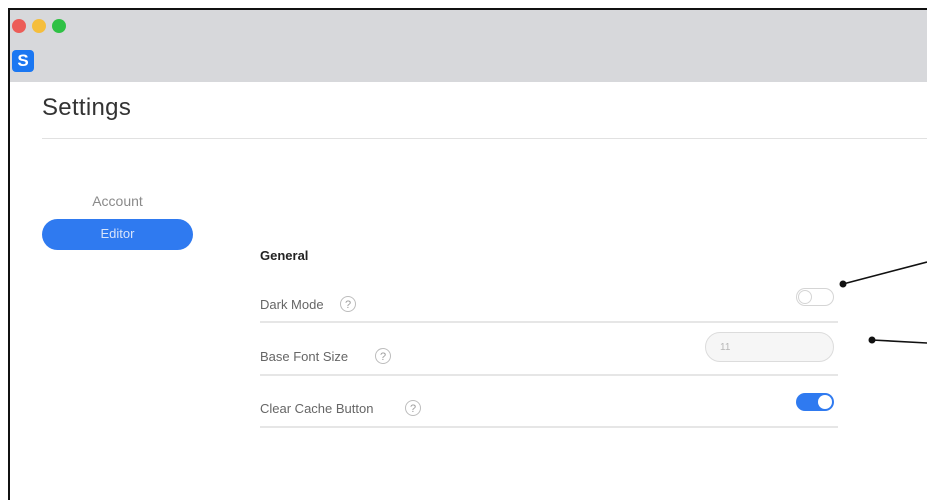 The image size is (927, 500). Describe the element at coordinates (468, 46) in the screenshot. I see `title-bar: S` at that location.